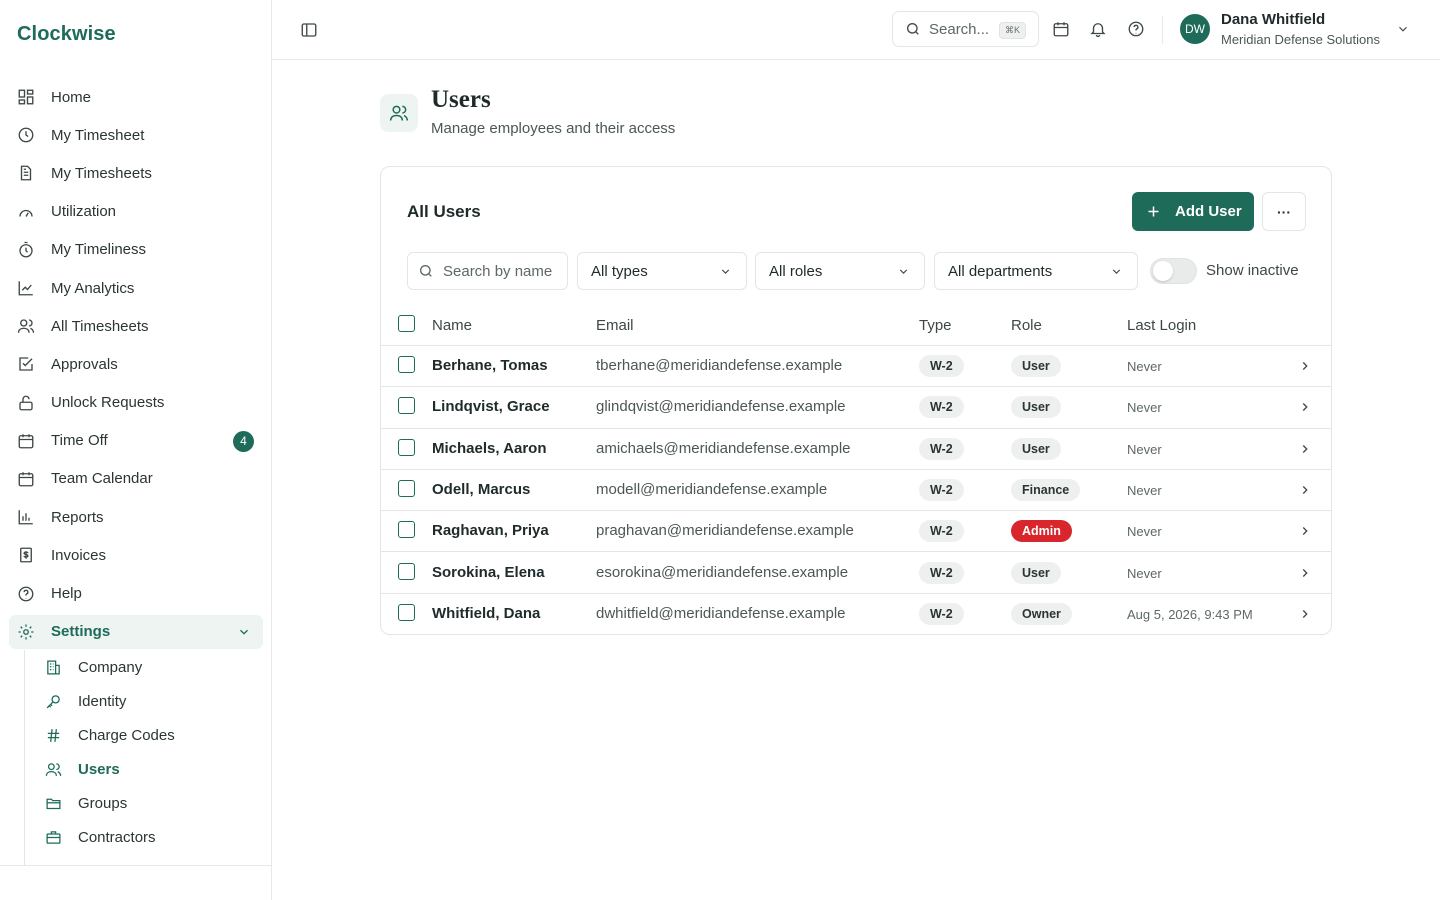 Image resolution: width=1440 pixels, height=900 pixels. What do you see at coordinates (662, 271) in the screenshot?
I see `type-filter-select: All types` at bounding box center [662, 271].